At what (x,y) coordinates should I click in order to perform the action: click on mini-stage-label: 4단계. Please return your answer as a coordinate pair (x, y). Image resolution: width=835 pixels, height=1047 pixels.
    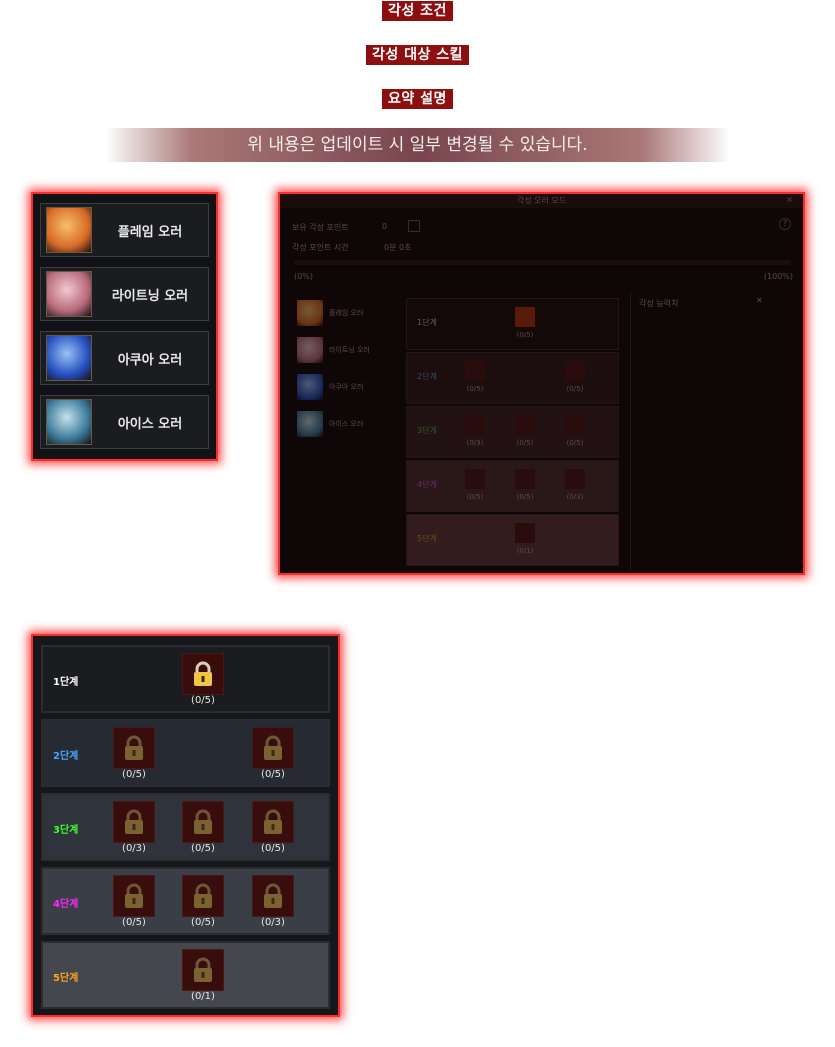
    Looking at the image, I should click on (427, 484).